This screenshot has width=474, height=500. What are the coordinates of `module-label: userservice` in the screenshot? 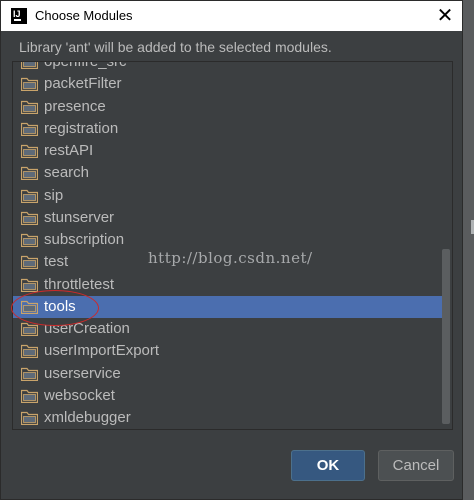 It's located at (82, 373).